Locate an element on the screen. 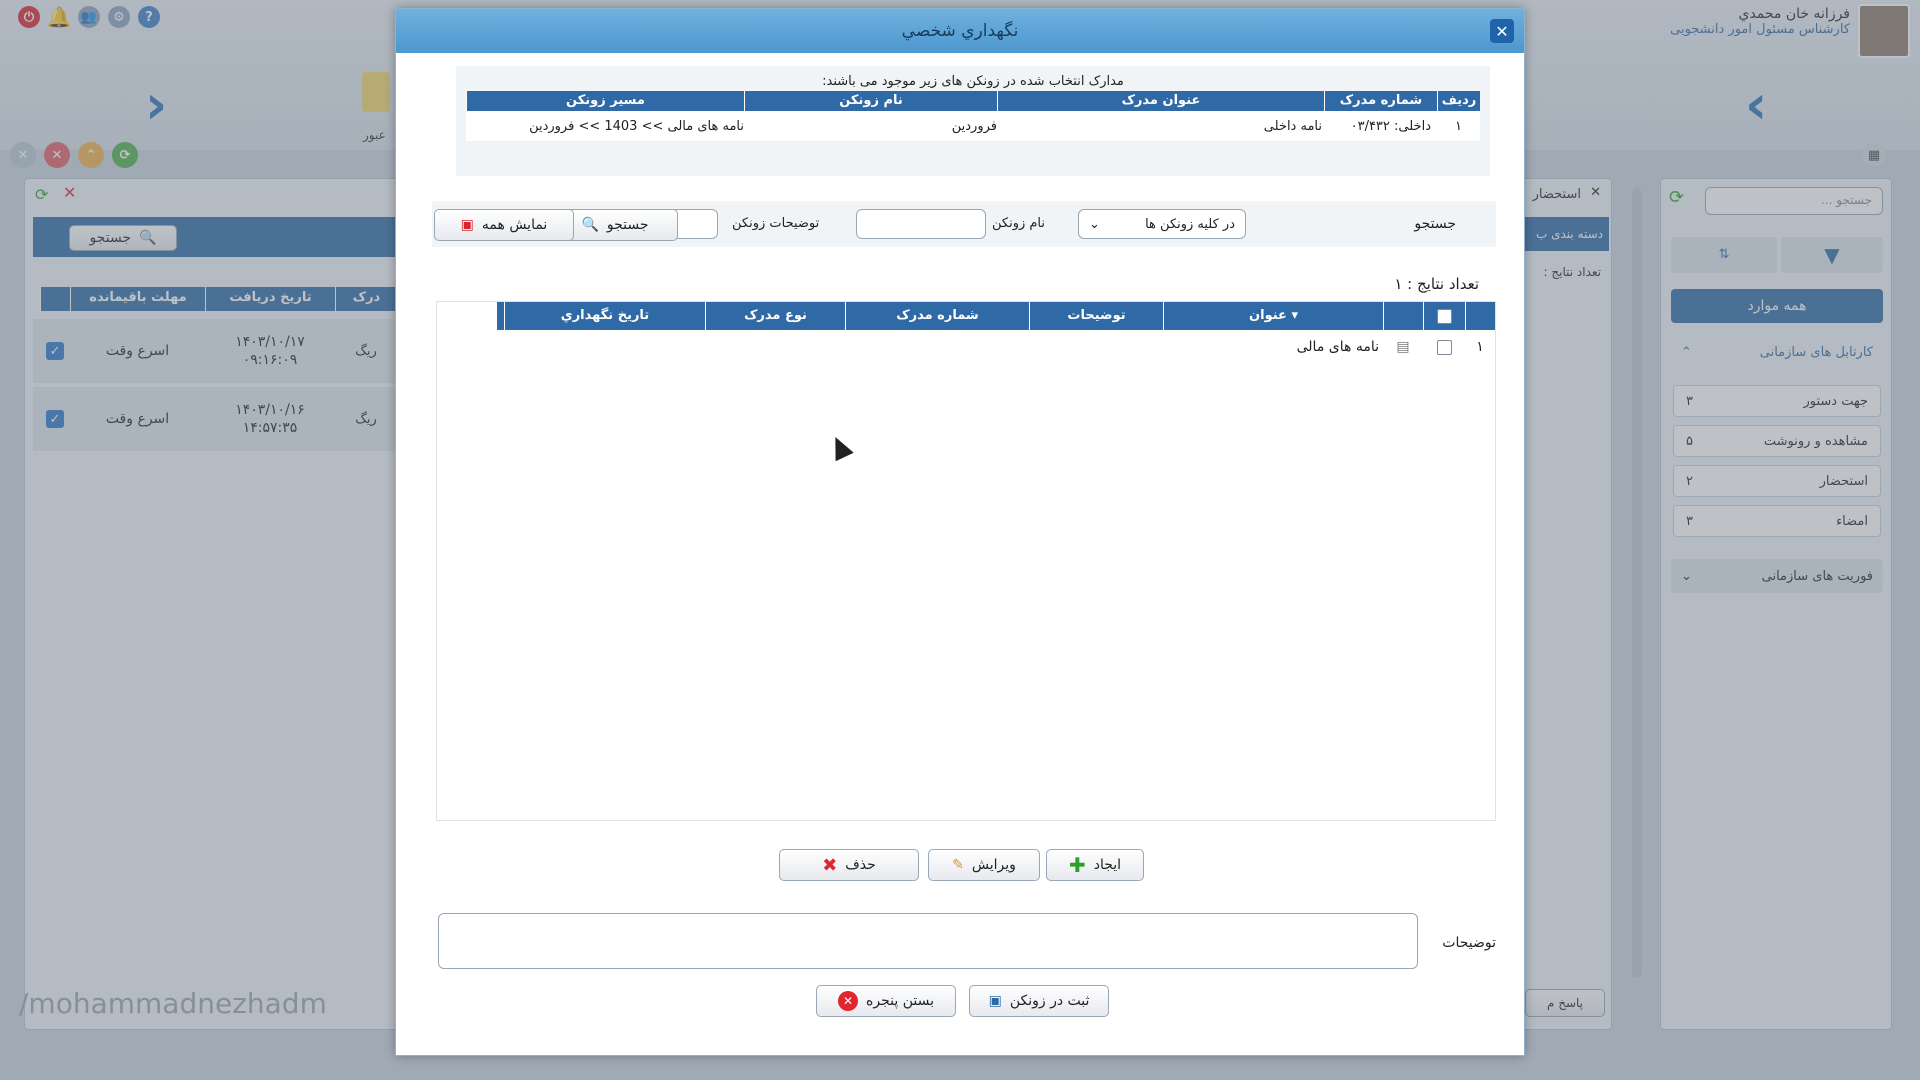  user-role: کارشناس مسئول امور دانشجویی is located at coordinates (1760, 29).